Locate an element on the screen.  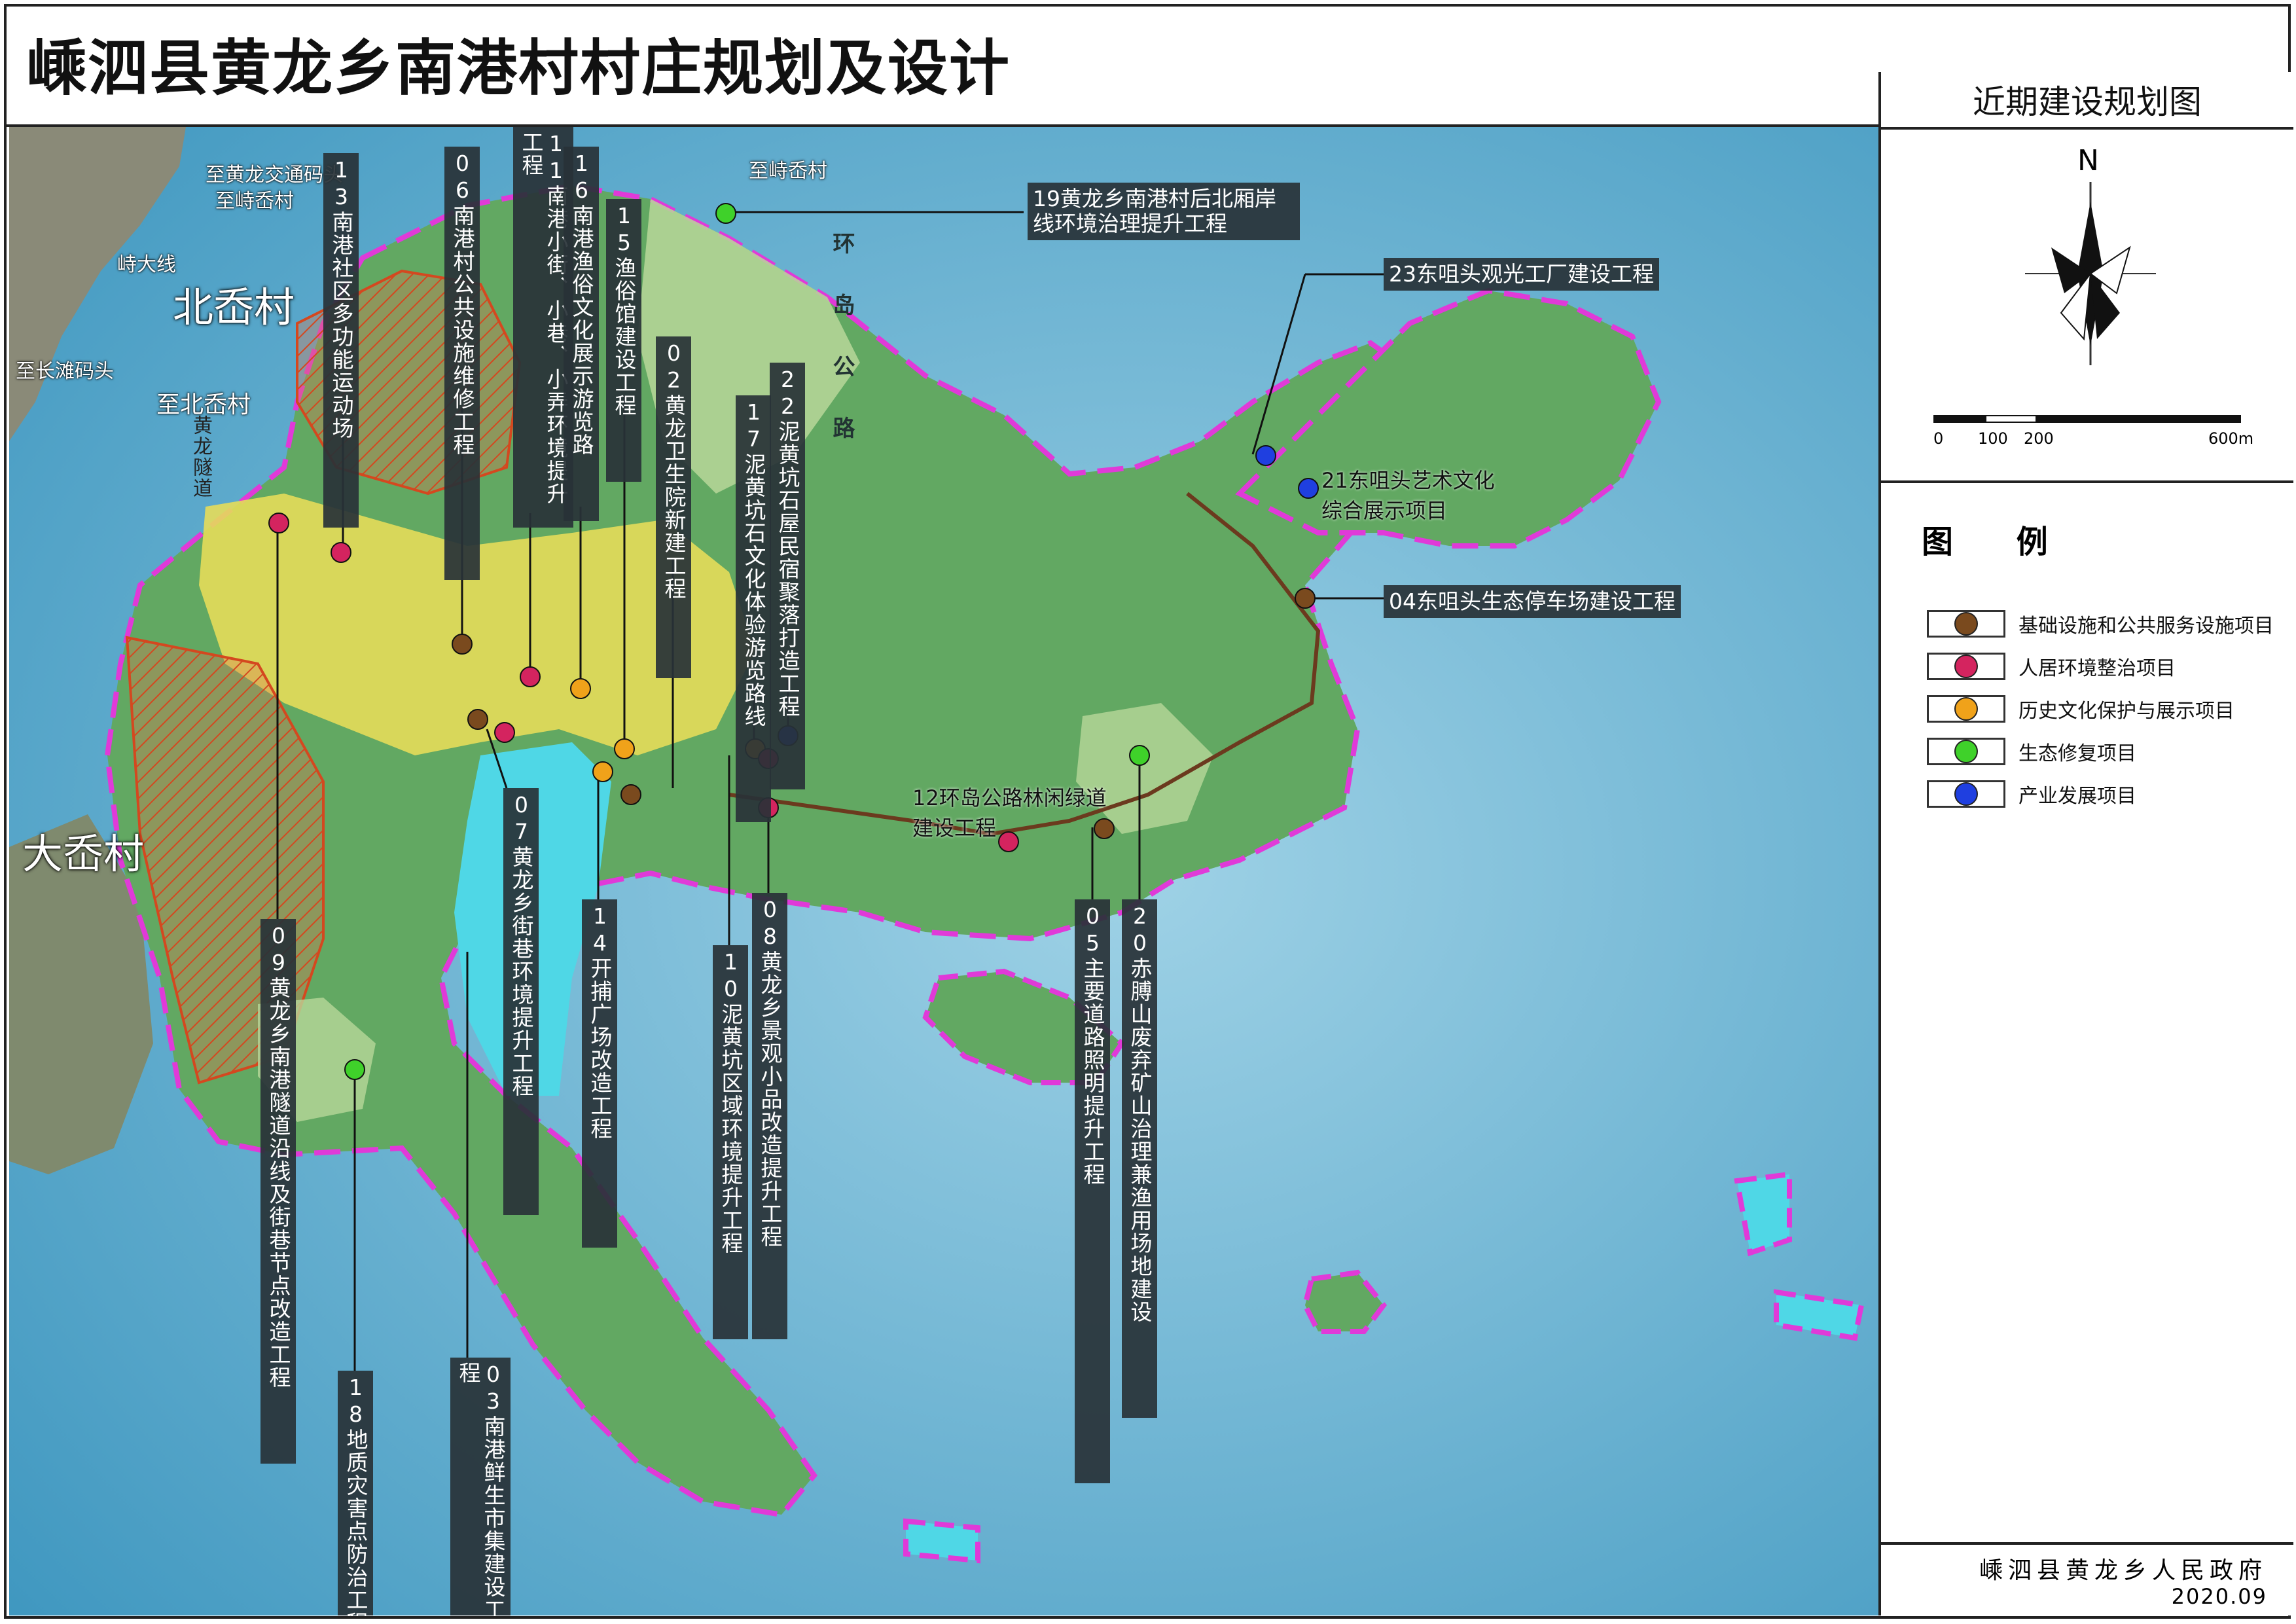
project-label-06: 06南港村公共设施维修工程 is located at coordinates (462, 363).